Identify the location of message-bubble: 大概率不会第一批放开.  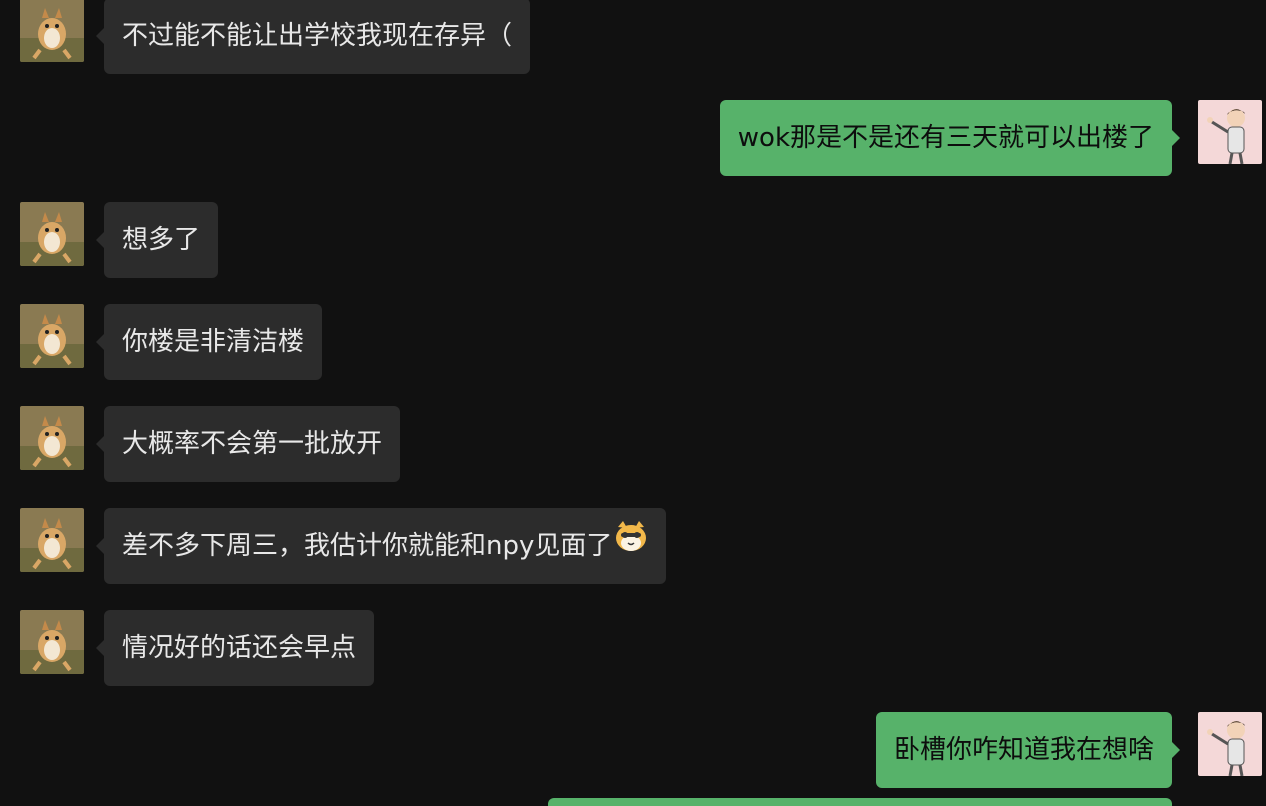
(248, 444).